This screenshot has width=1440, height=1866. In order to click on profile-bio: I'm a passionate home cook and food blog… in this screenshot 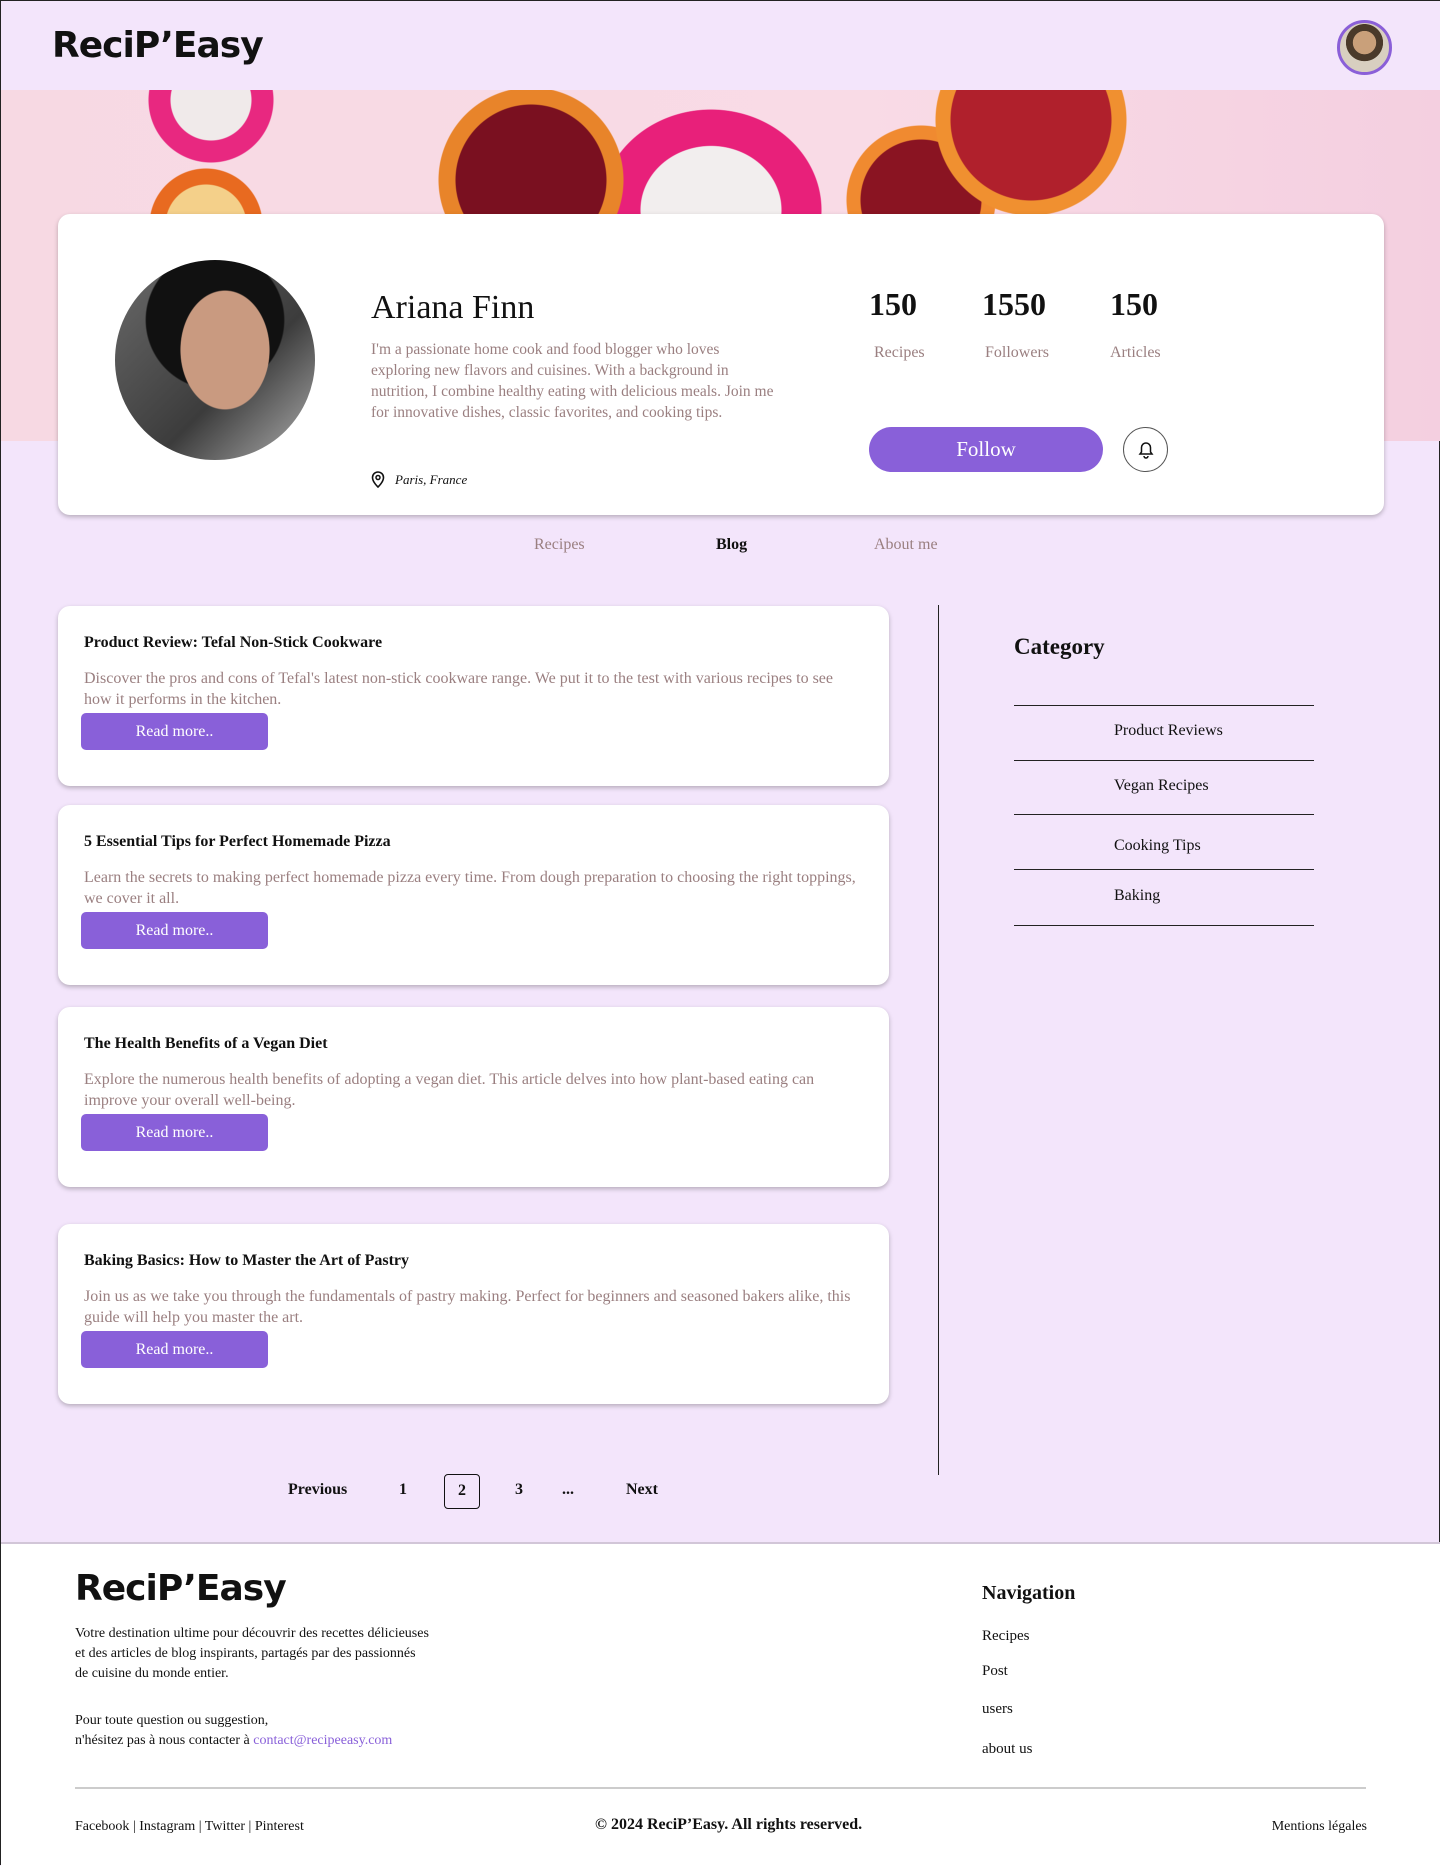, I will do `click(572, 381)`.